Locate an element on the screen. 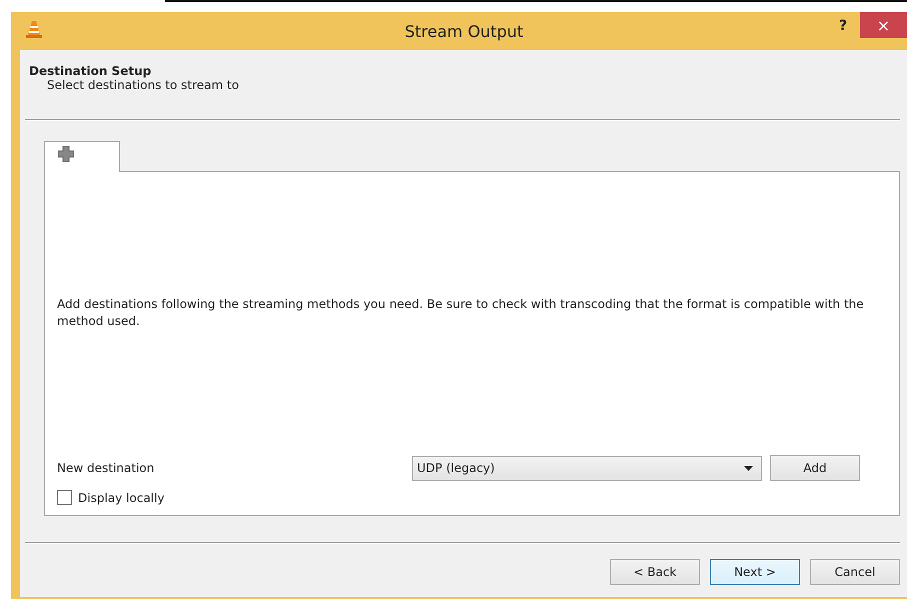 The height and width of the screenshot is (599, 907). wizard-button: Cancel is located at coordinates (855, 572).